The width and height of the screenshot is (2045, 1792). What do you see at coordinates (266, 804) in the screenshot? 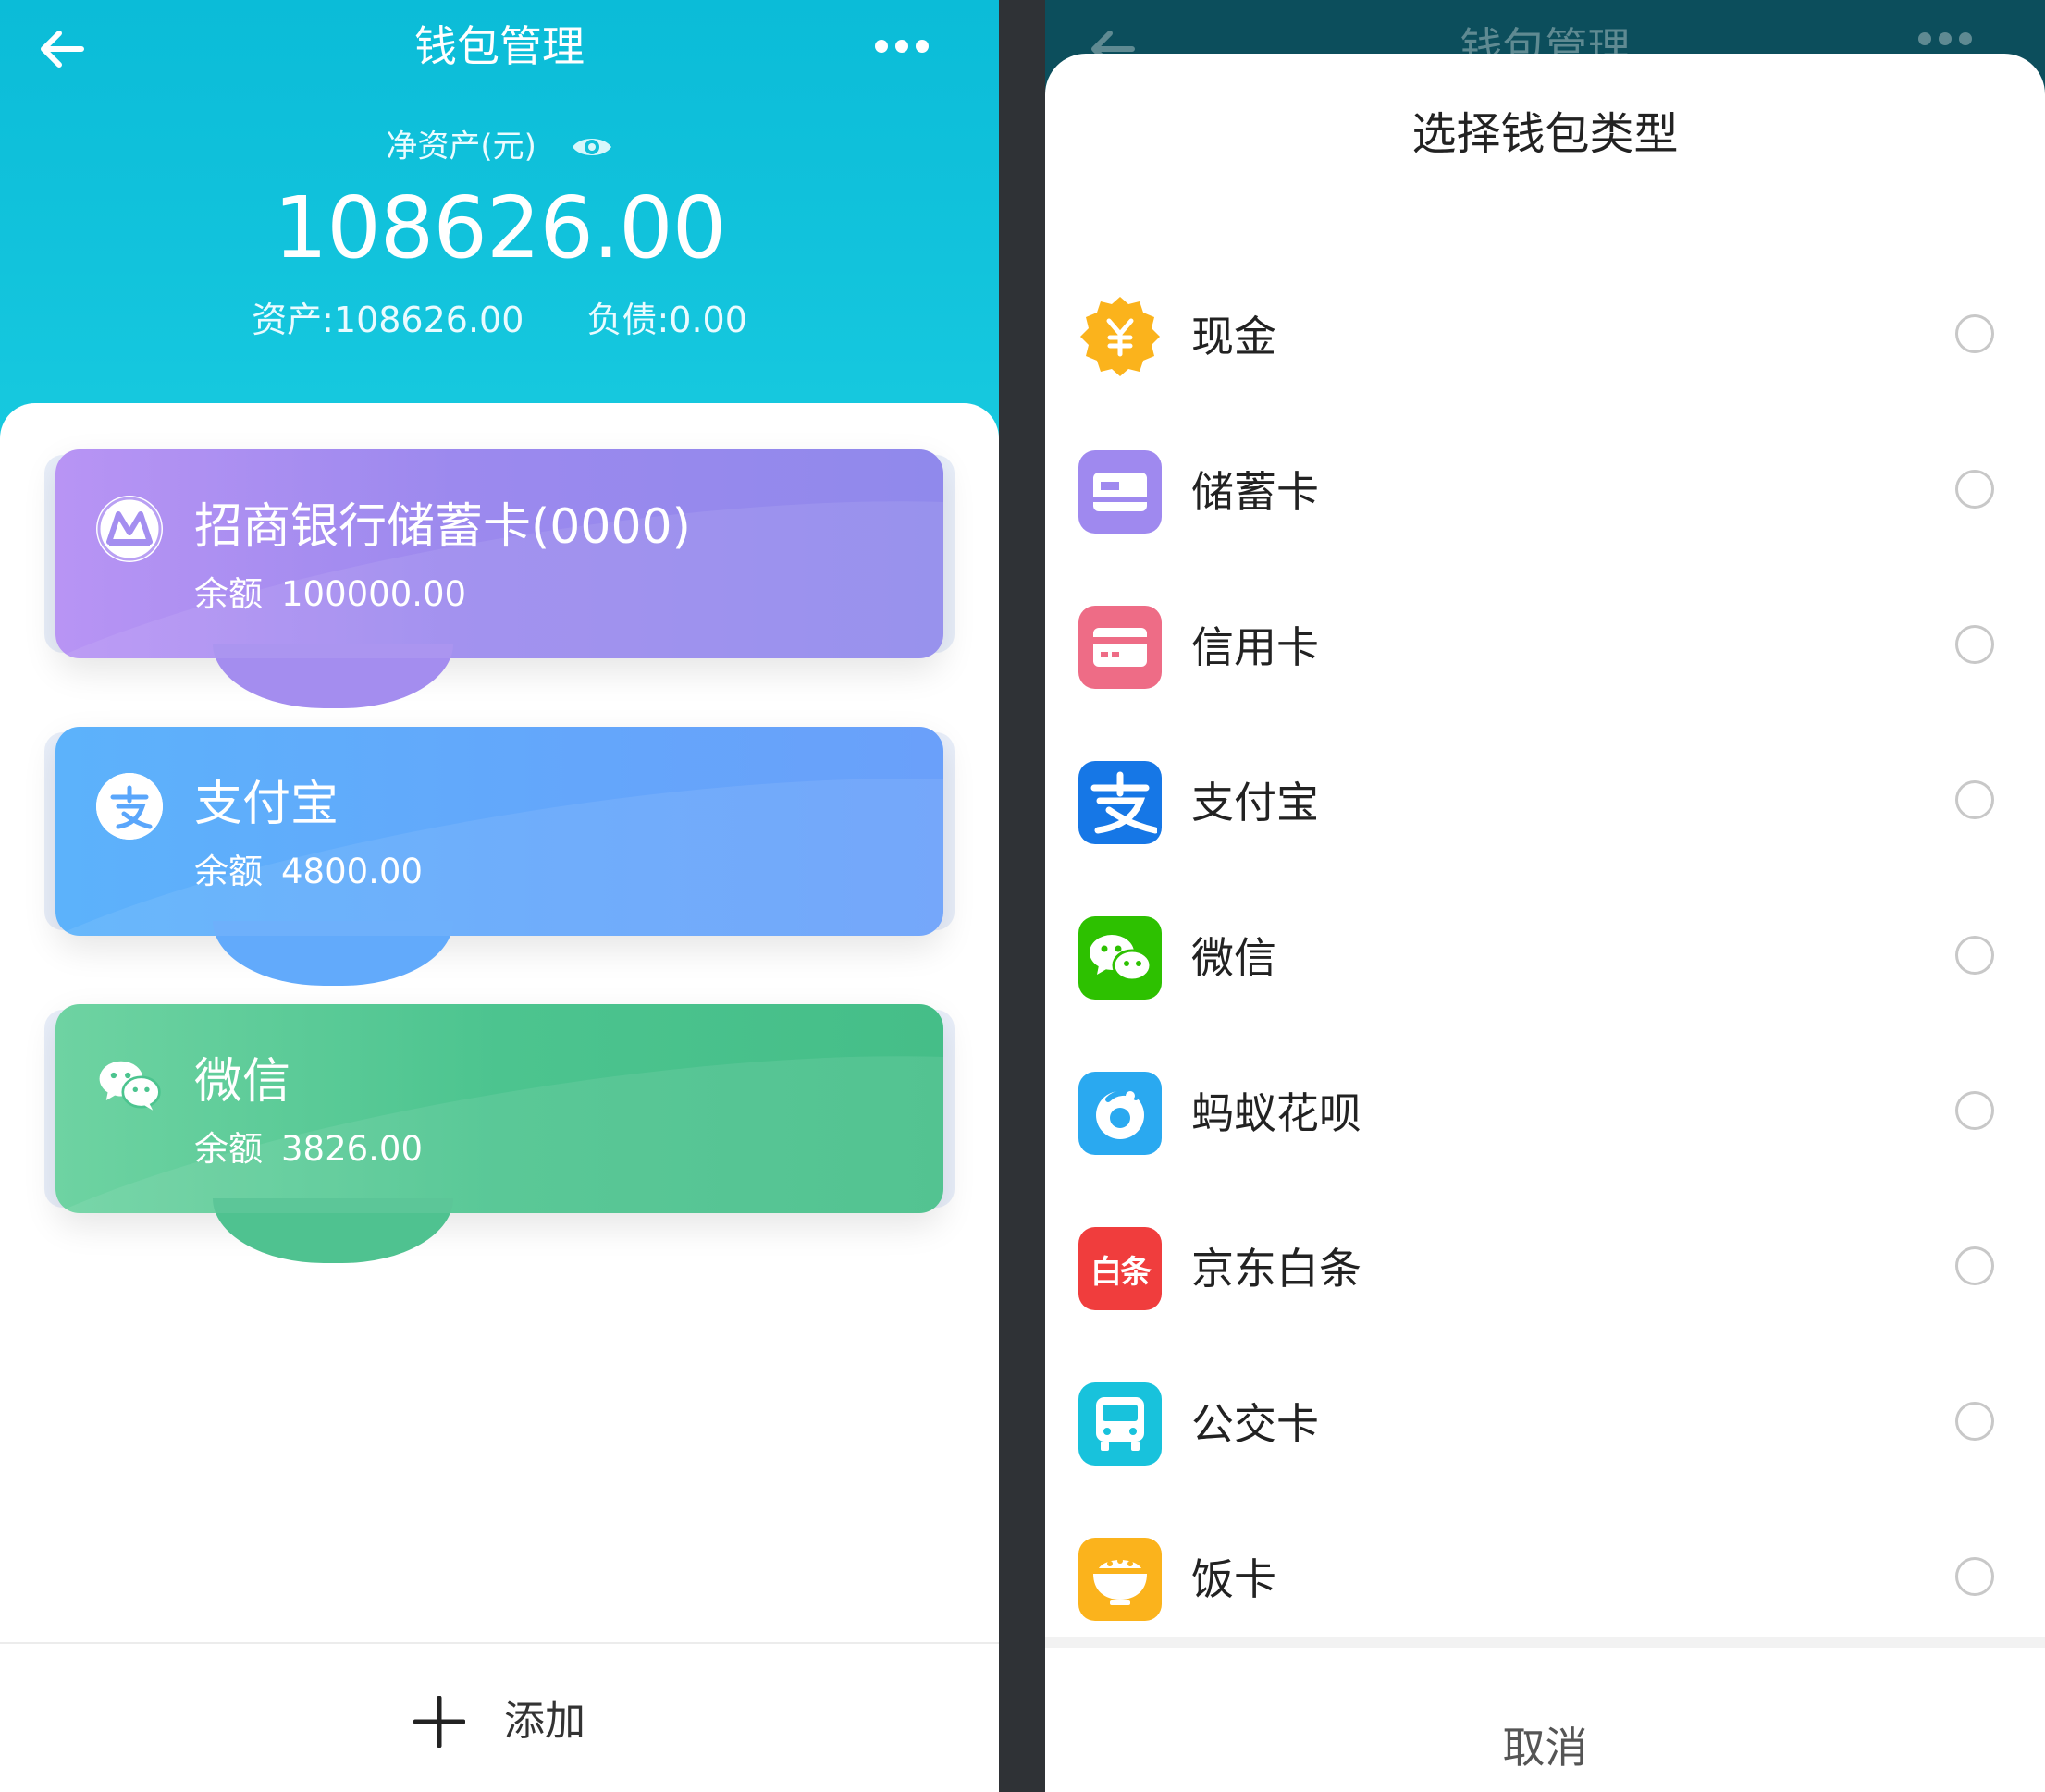
I see `wallet-name: 支付宝` at bounding box center [266, 804].